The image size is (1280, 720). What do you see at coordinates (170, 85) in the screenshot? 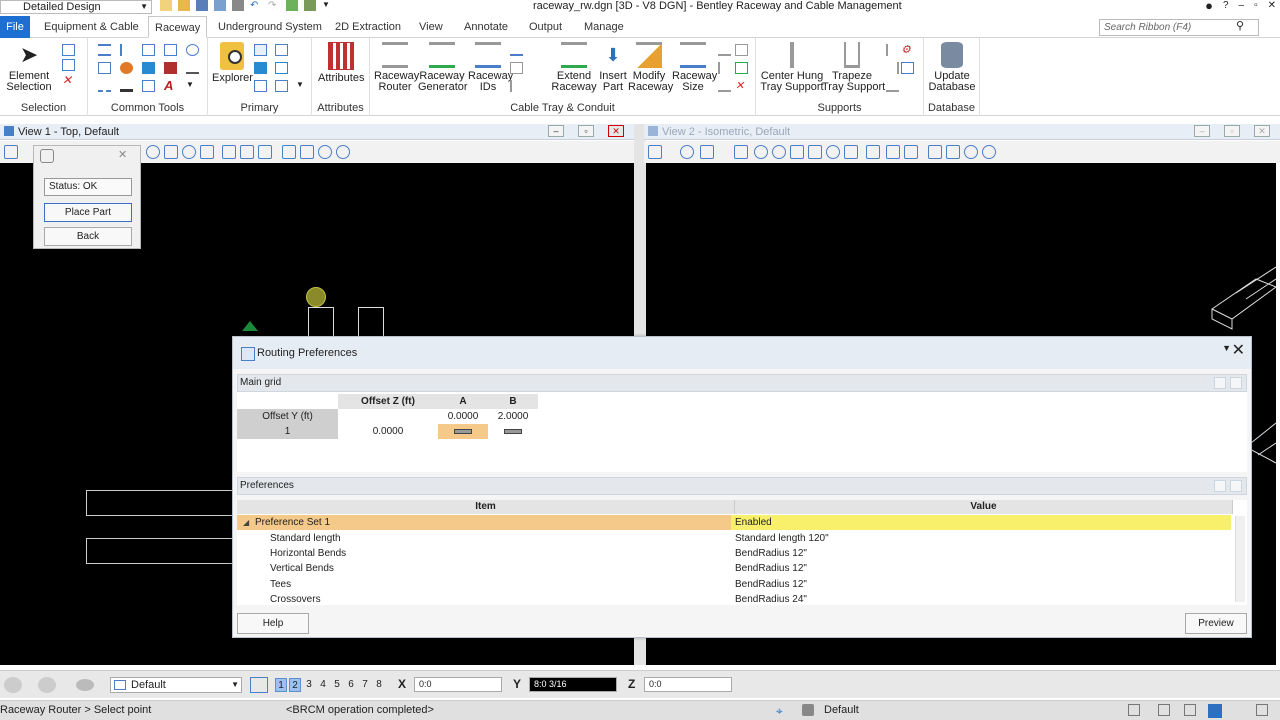
I see `text-icon: A` at bounding box center [170, 85].